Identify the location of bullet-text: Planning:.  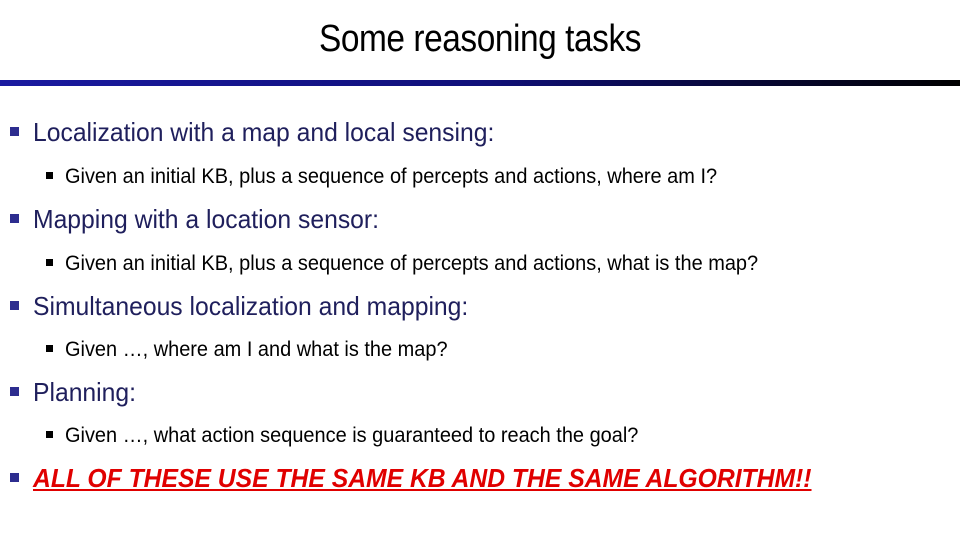
(85, 392).